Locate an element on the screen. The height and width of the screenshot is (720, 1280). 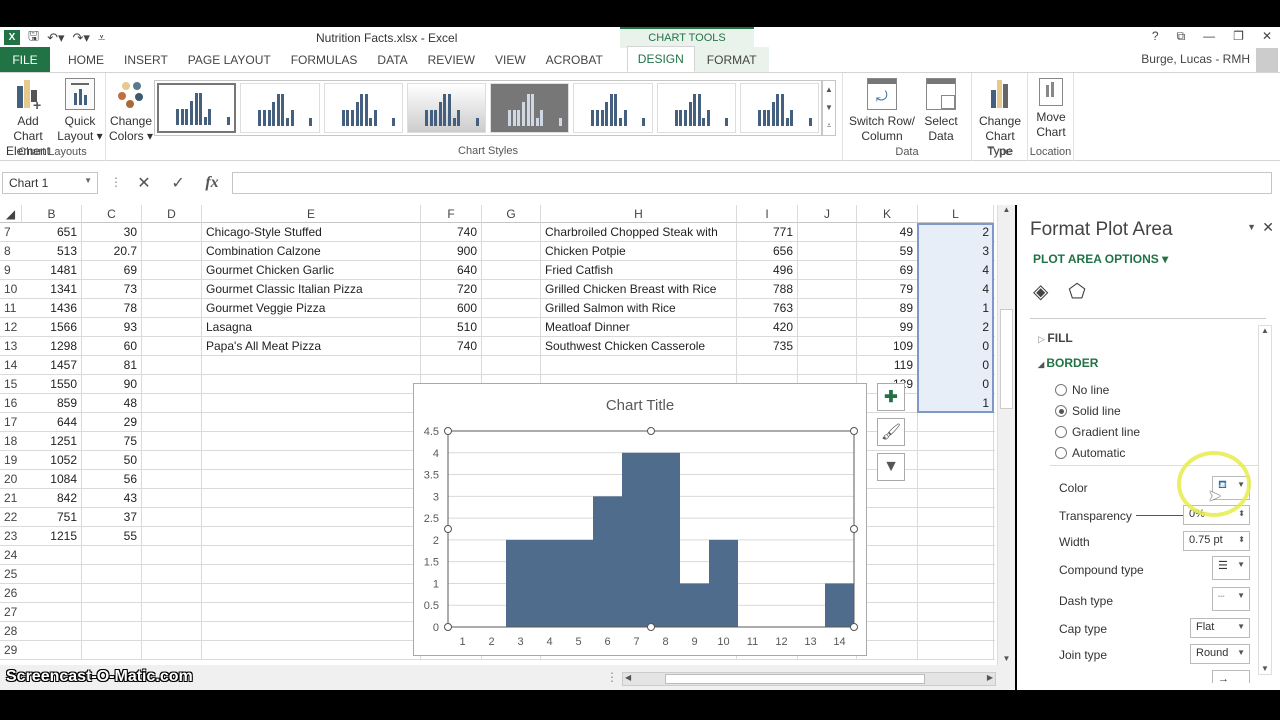
cell-D16 is located at coordinates (172, 403).